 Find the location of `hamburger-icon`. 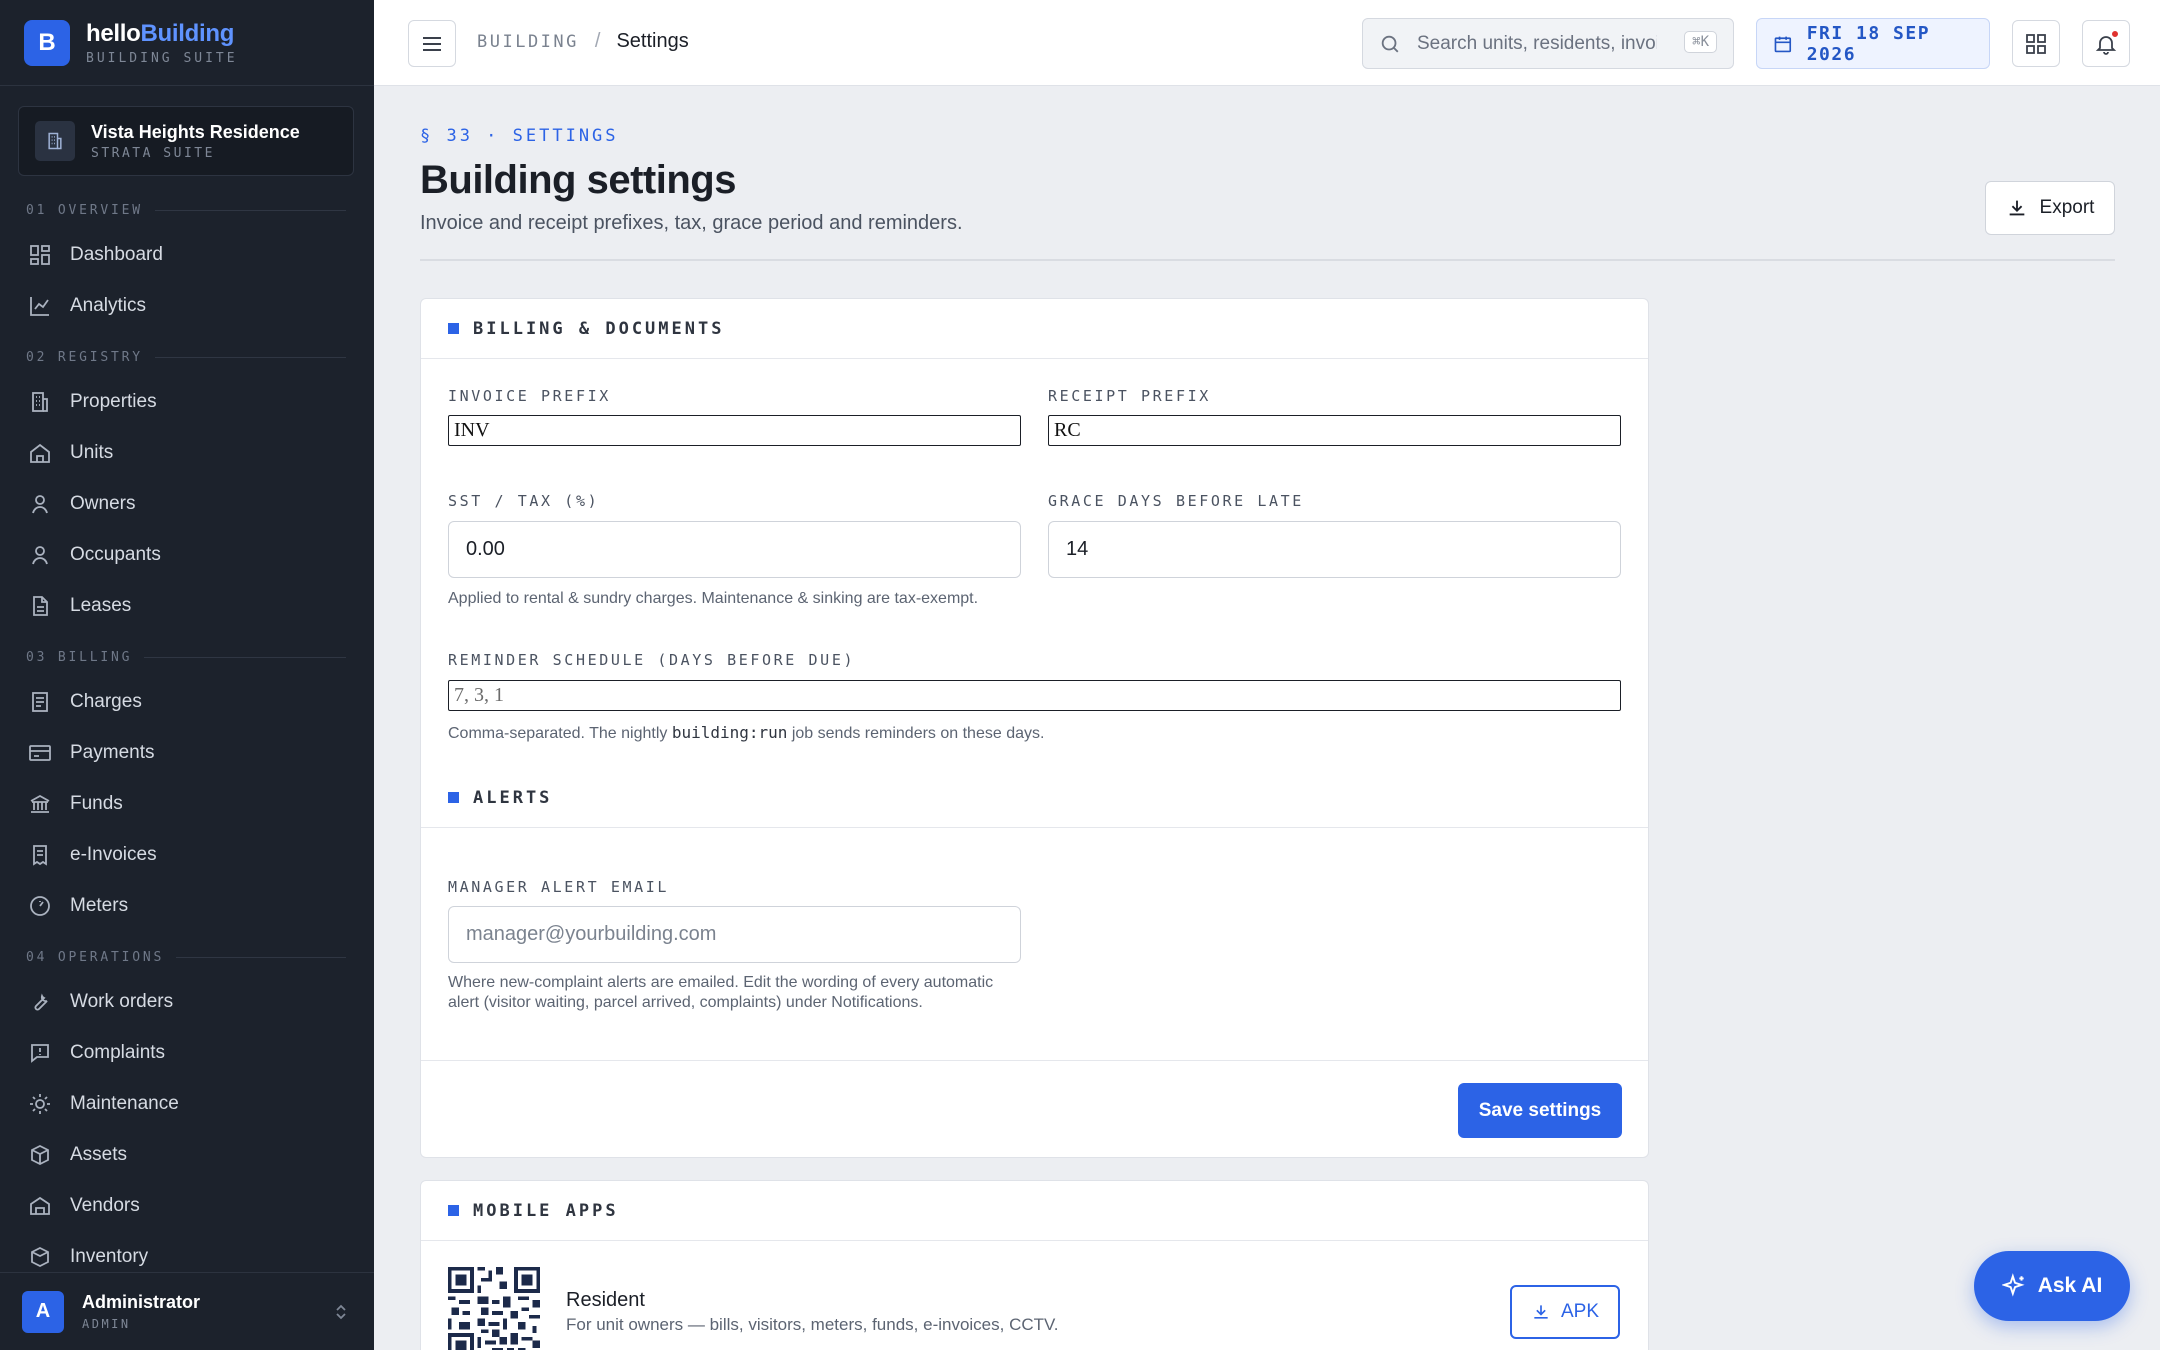

hamburger-icon is located at coordinates (432, 43).